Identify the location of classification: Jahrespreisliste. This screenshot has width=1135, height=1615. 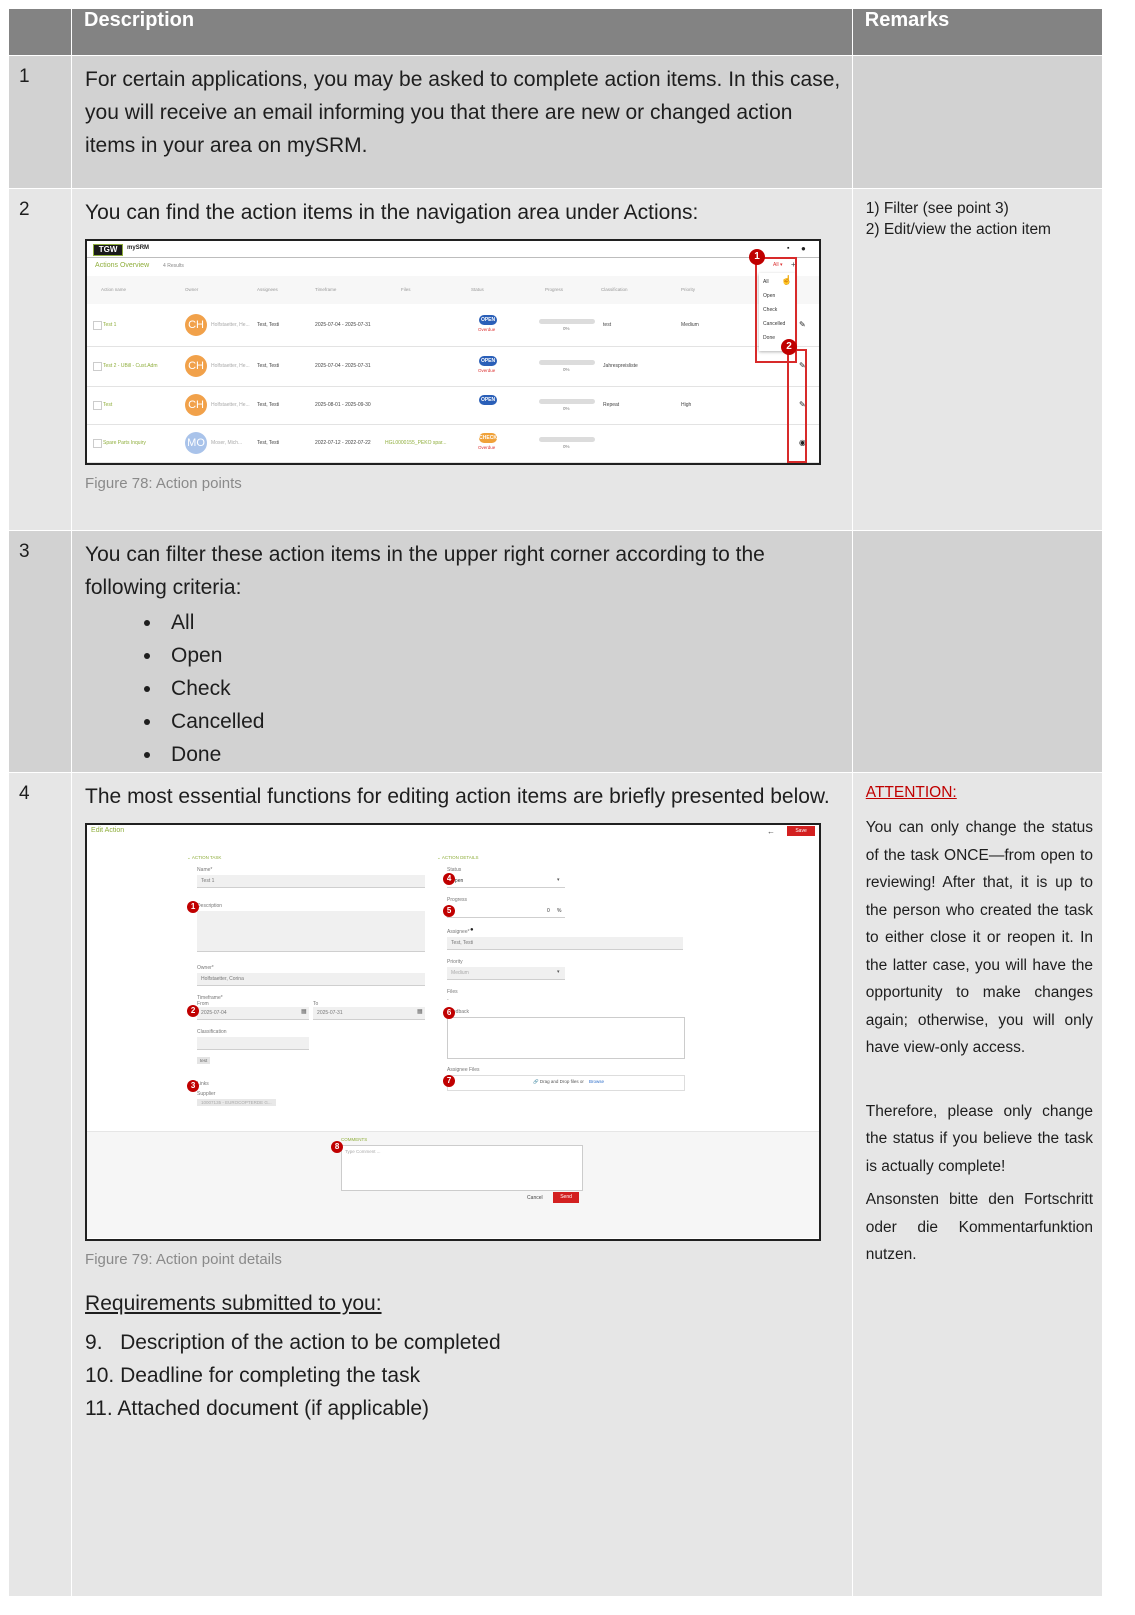
(620, 366).